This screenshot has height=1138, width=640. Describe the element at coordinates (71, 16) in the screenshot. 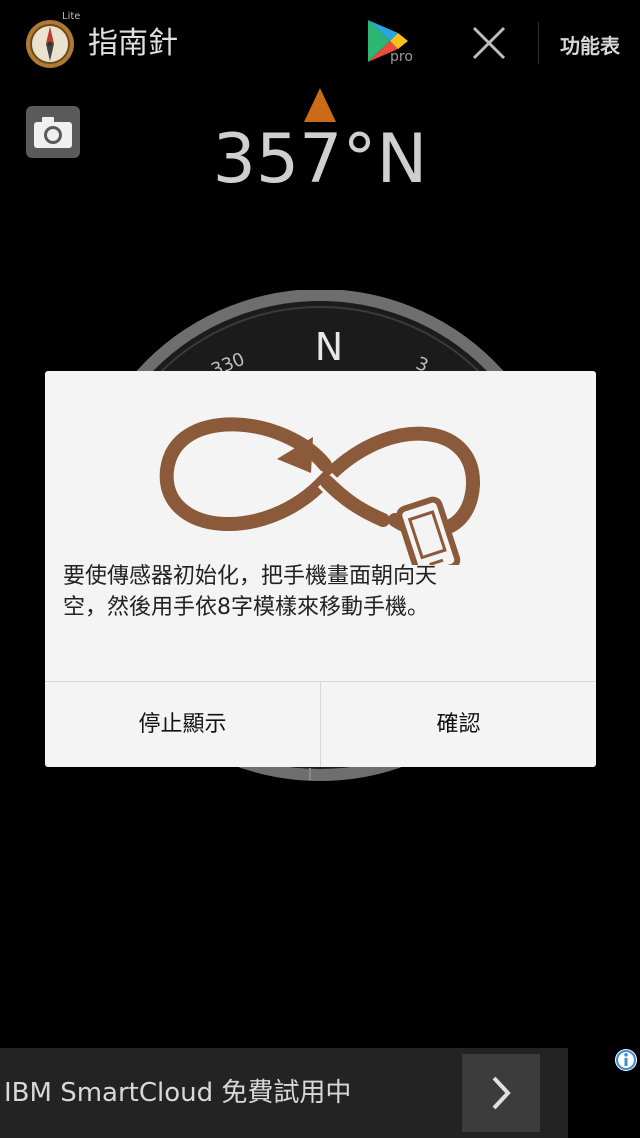

I see `lite-tag: Lite` at that location.